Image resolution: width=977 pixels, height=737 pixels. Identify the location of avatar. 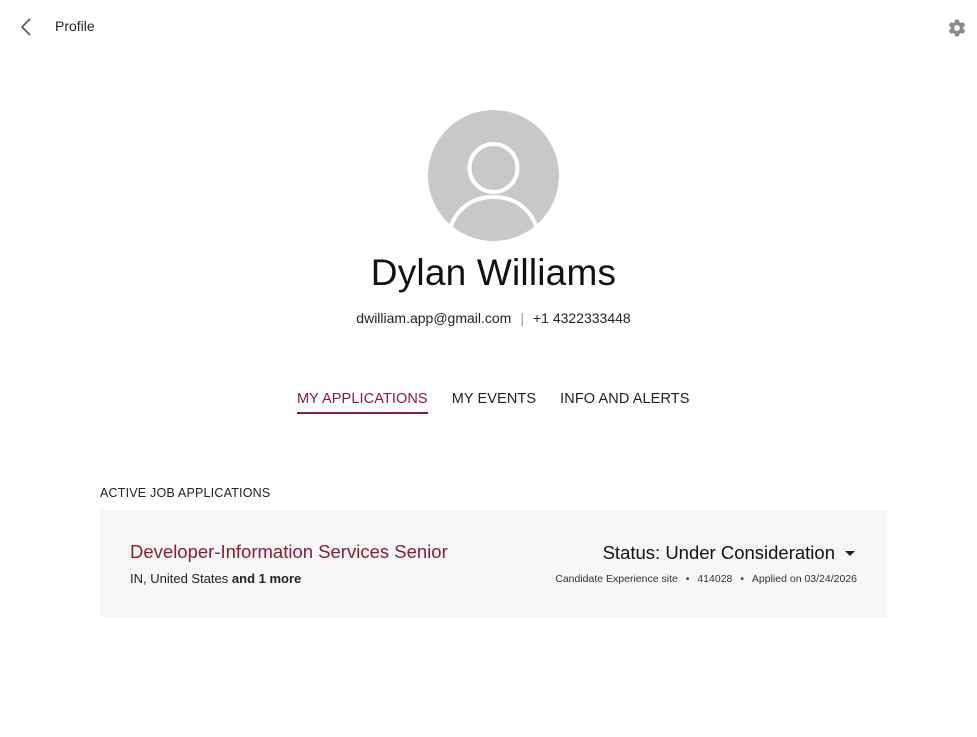
(493, 175).